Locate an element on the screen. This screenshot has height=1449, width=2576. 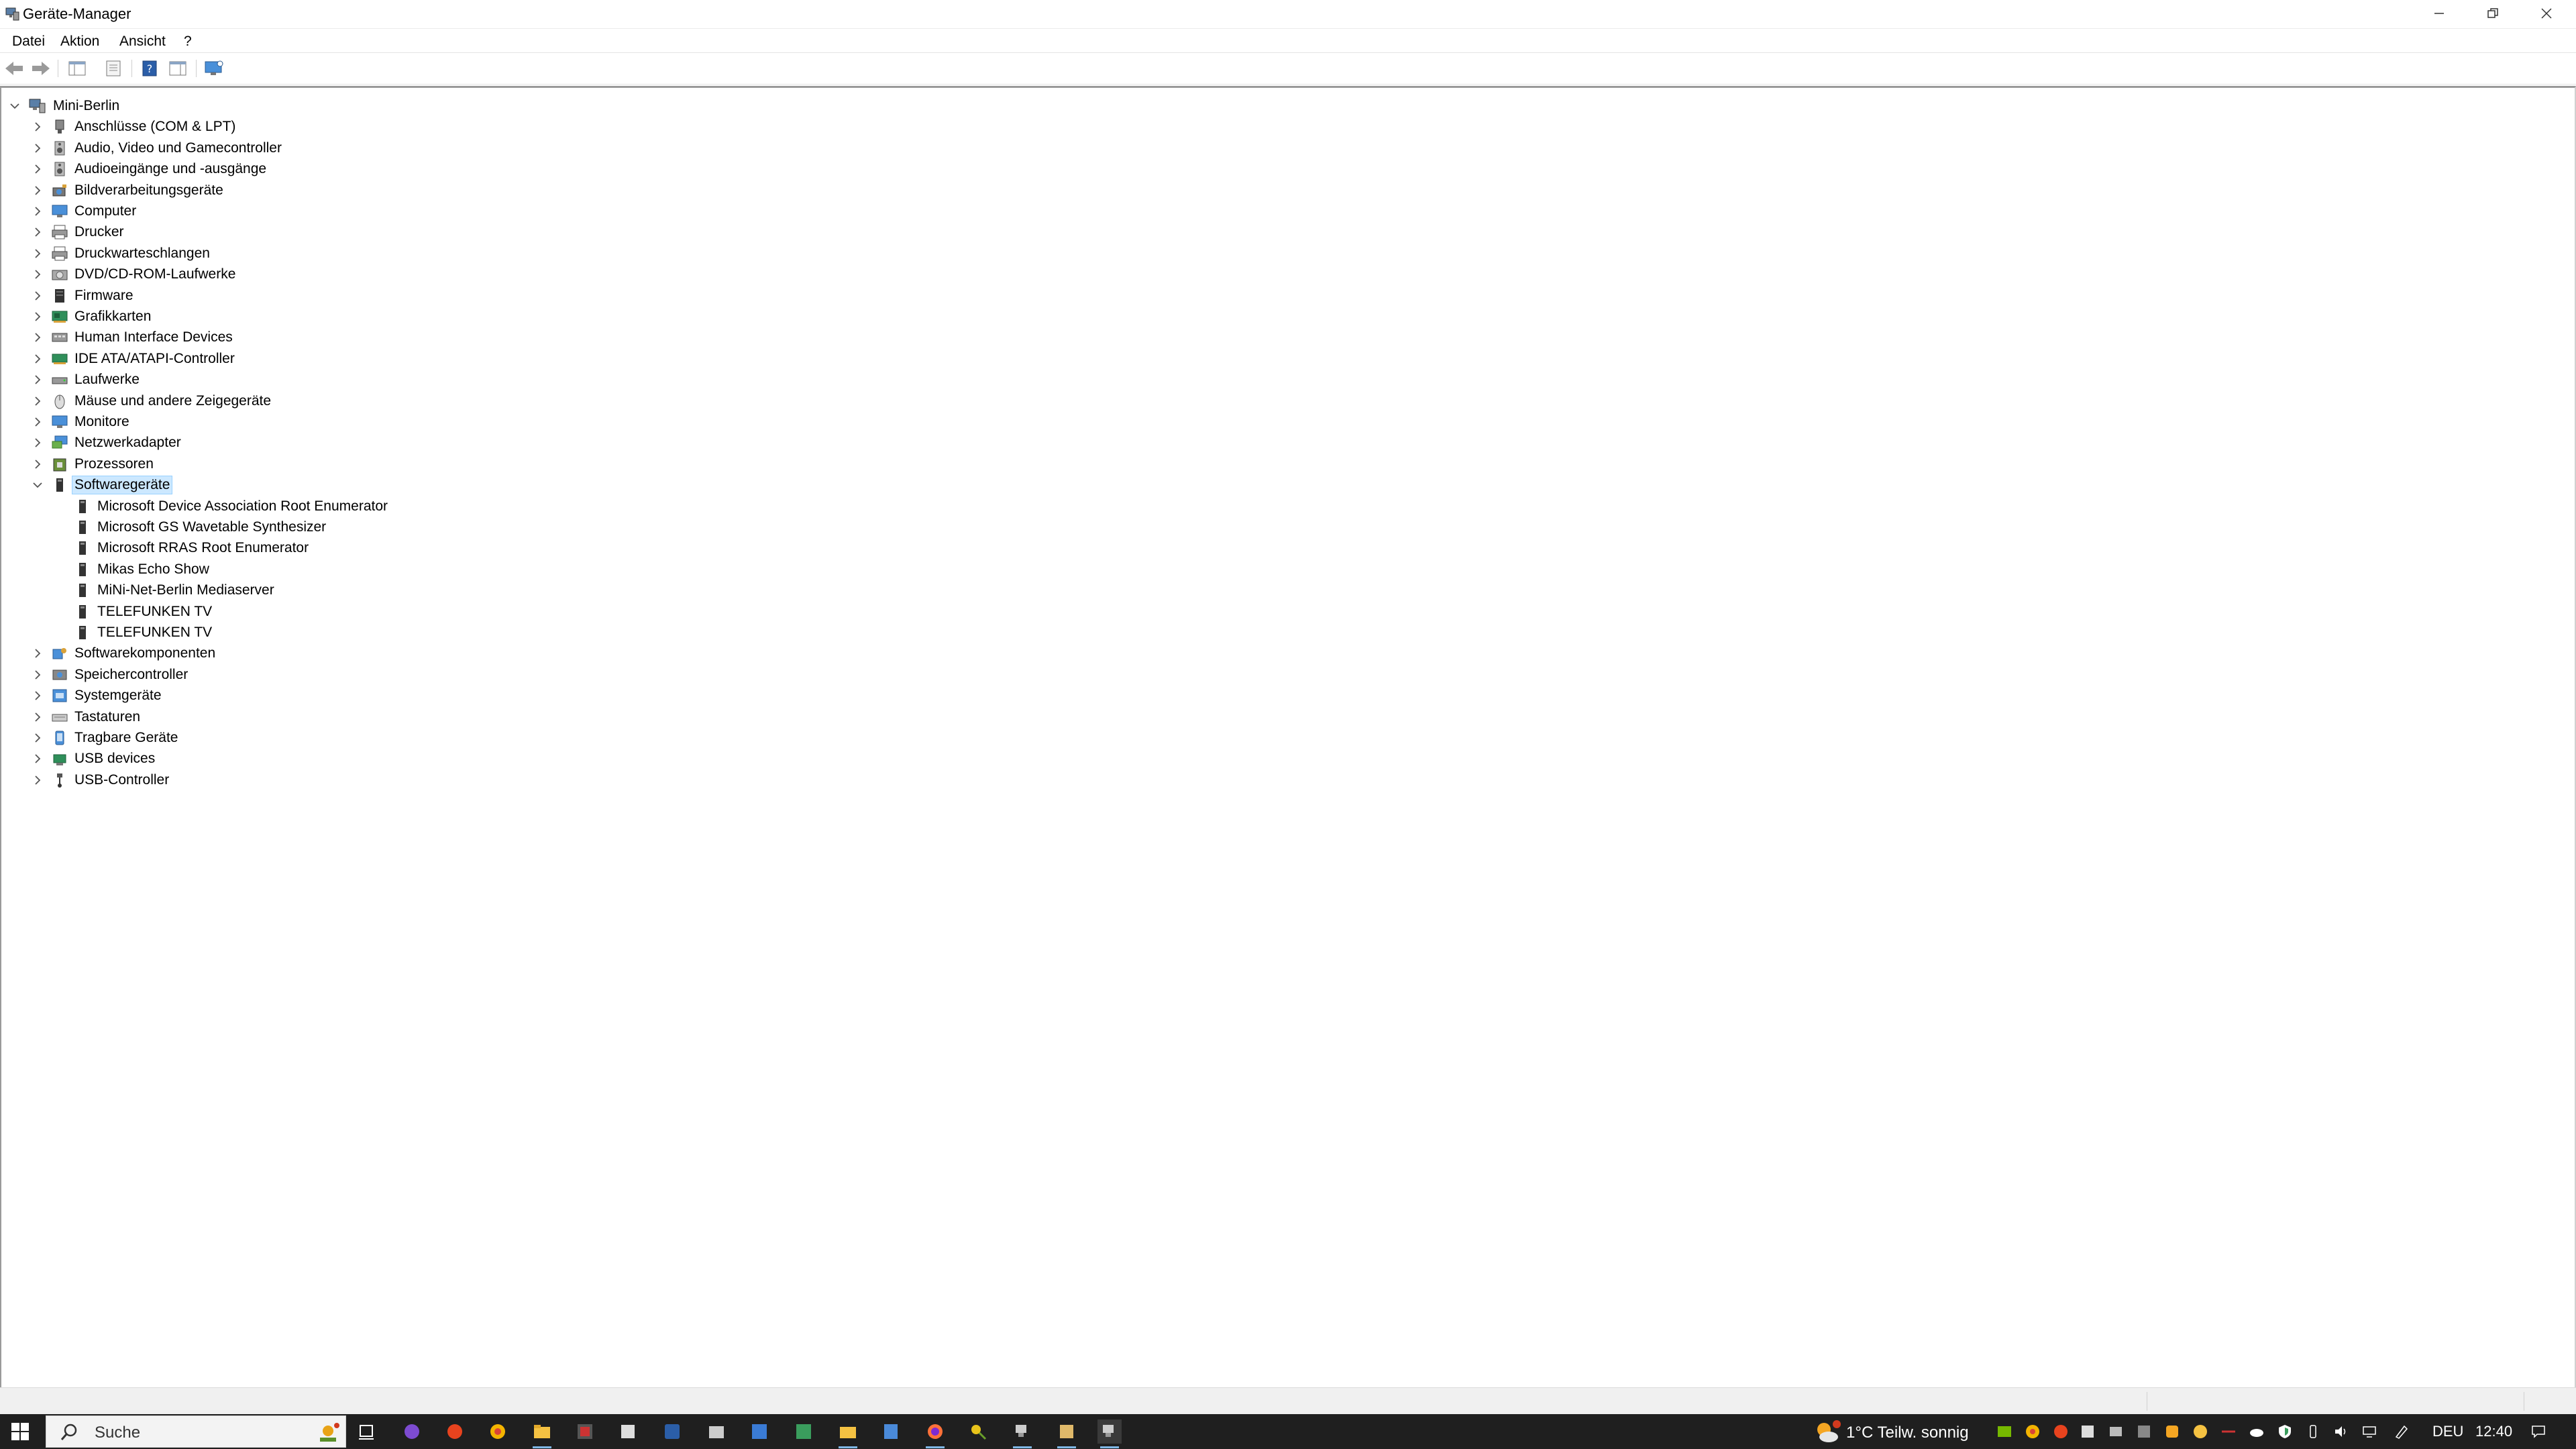
onedrive-icon is located at coordinates (2257, 1432).